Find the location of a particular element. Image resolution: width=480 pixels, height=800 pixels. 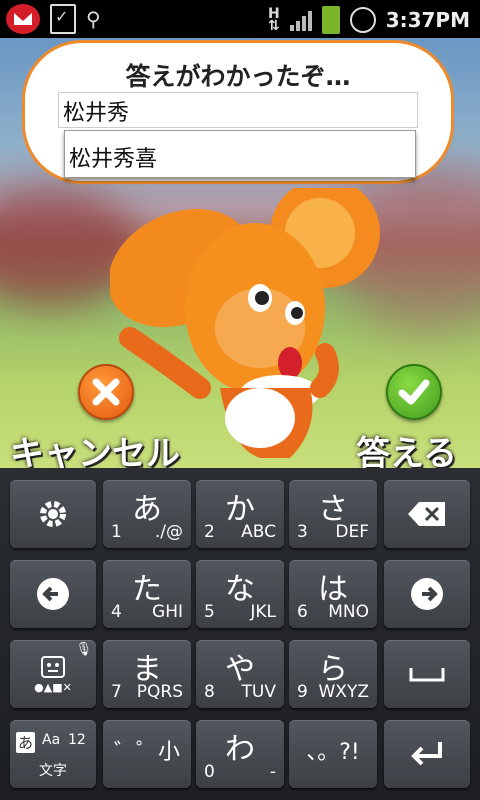

punctuation-key: 、。?! is located at coordinates (333, 754).